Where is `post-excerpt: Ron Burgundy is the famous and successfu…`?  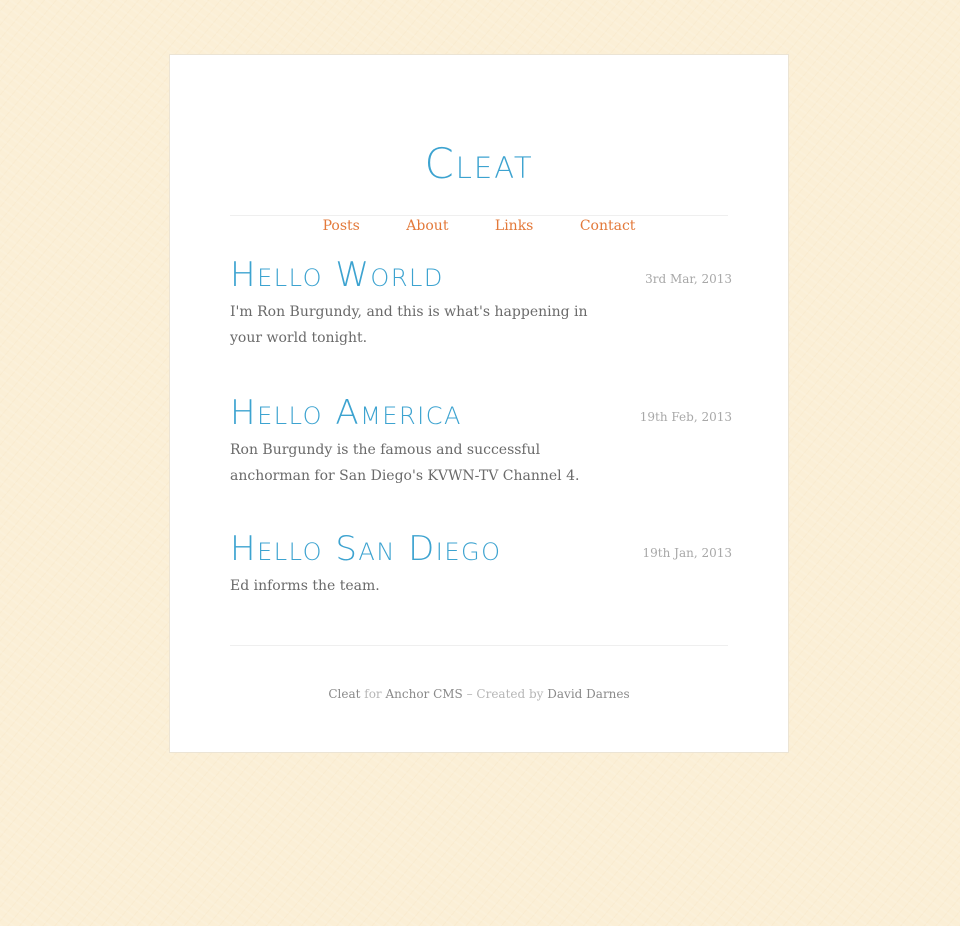 post-excerpt: Ron Burgundy is the famous and successfu… is located at coordinates (405, 463).